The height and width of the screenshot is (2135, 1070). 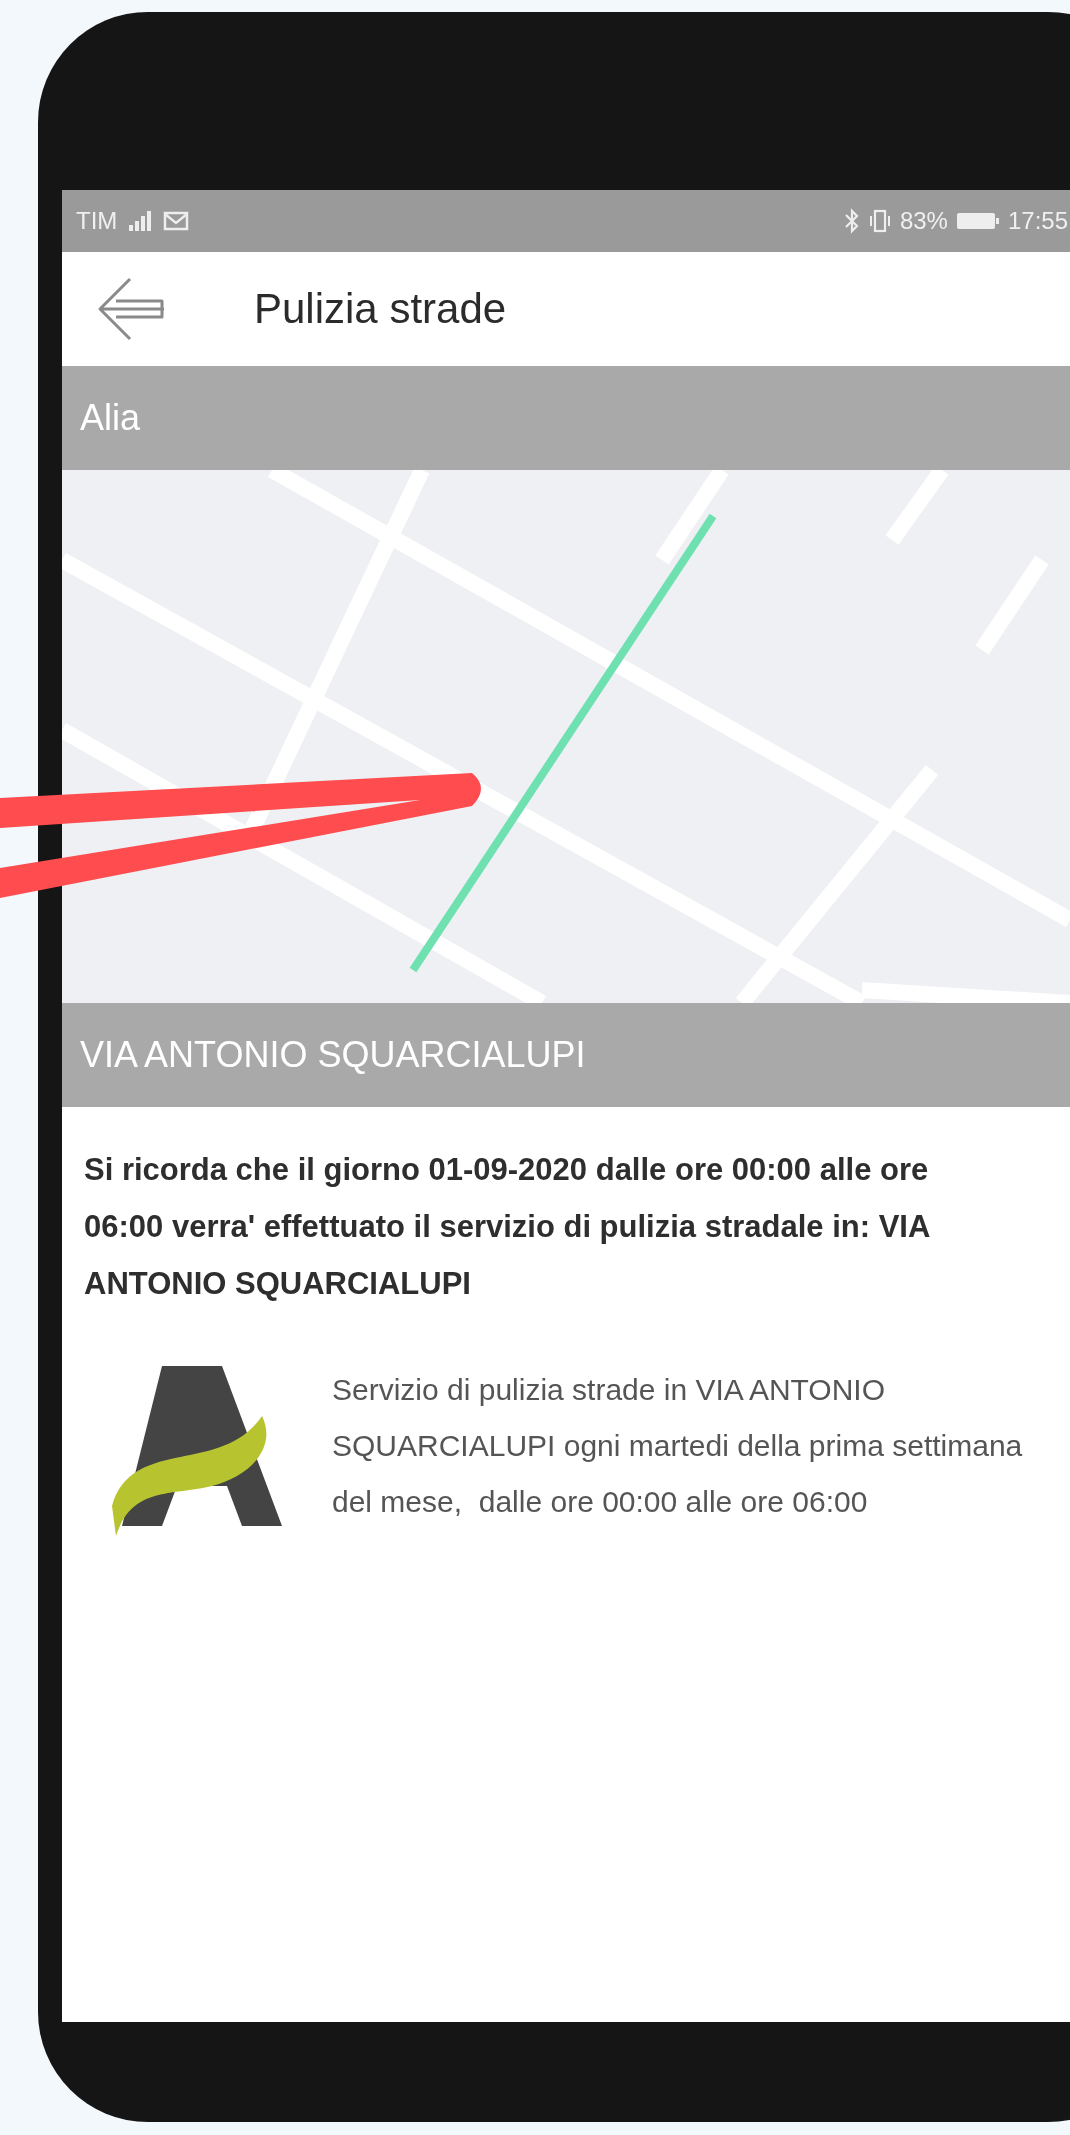 What do you see at coordinates (566, 1055) in the screenshot?
I see `street-header: VIA ANTONIO SQUARCIALUPI` at bounding box center [566, 1055].